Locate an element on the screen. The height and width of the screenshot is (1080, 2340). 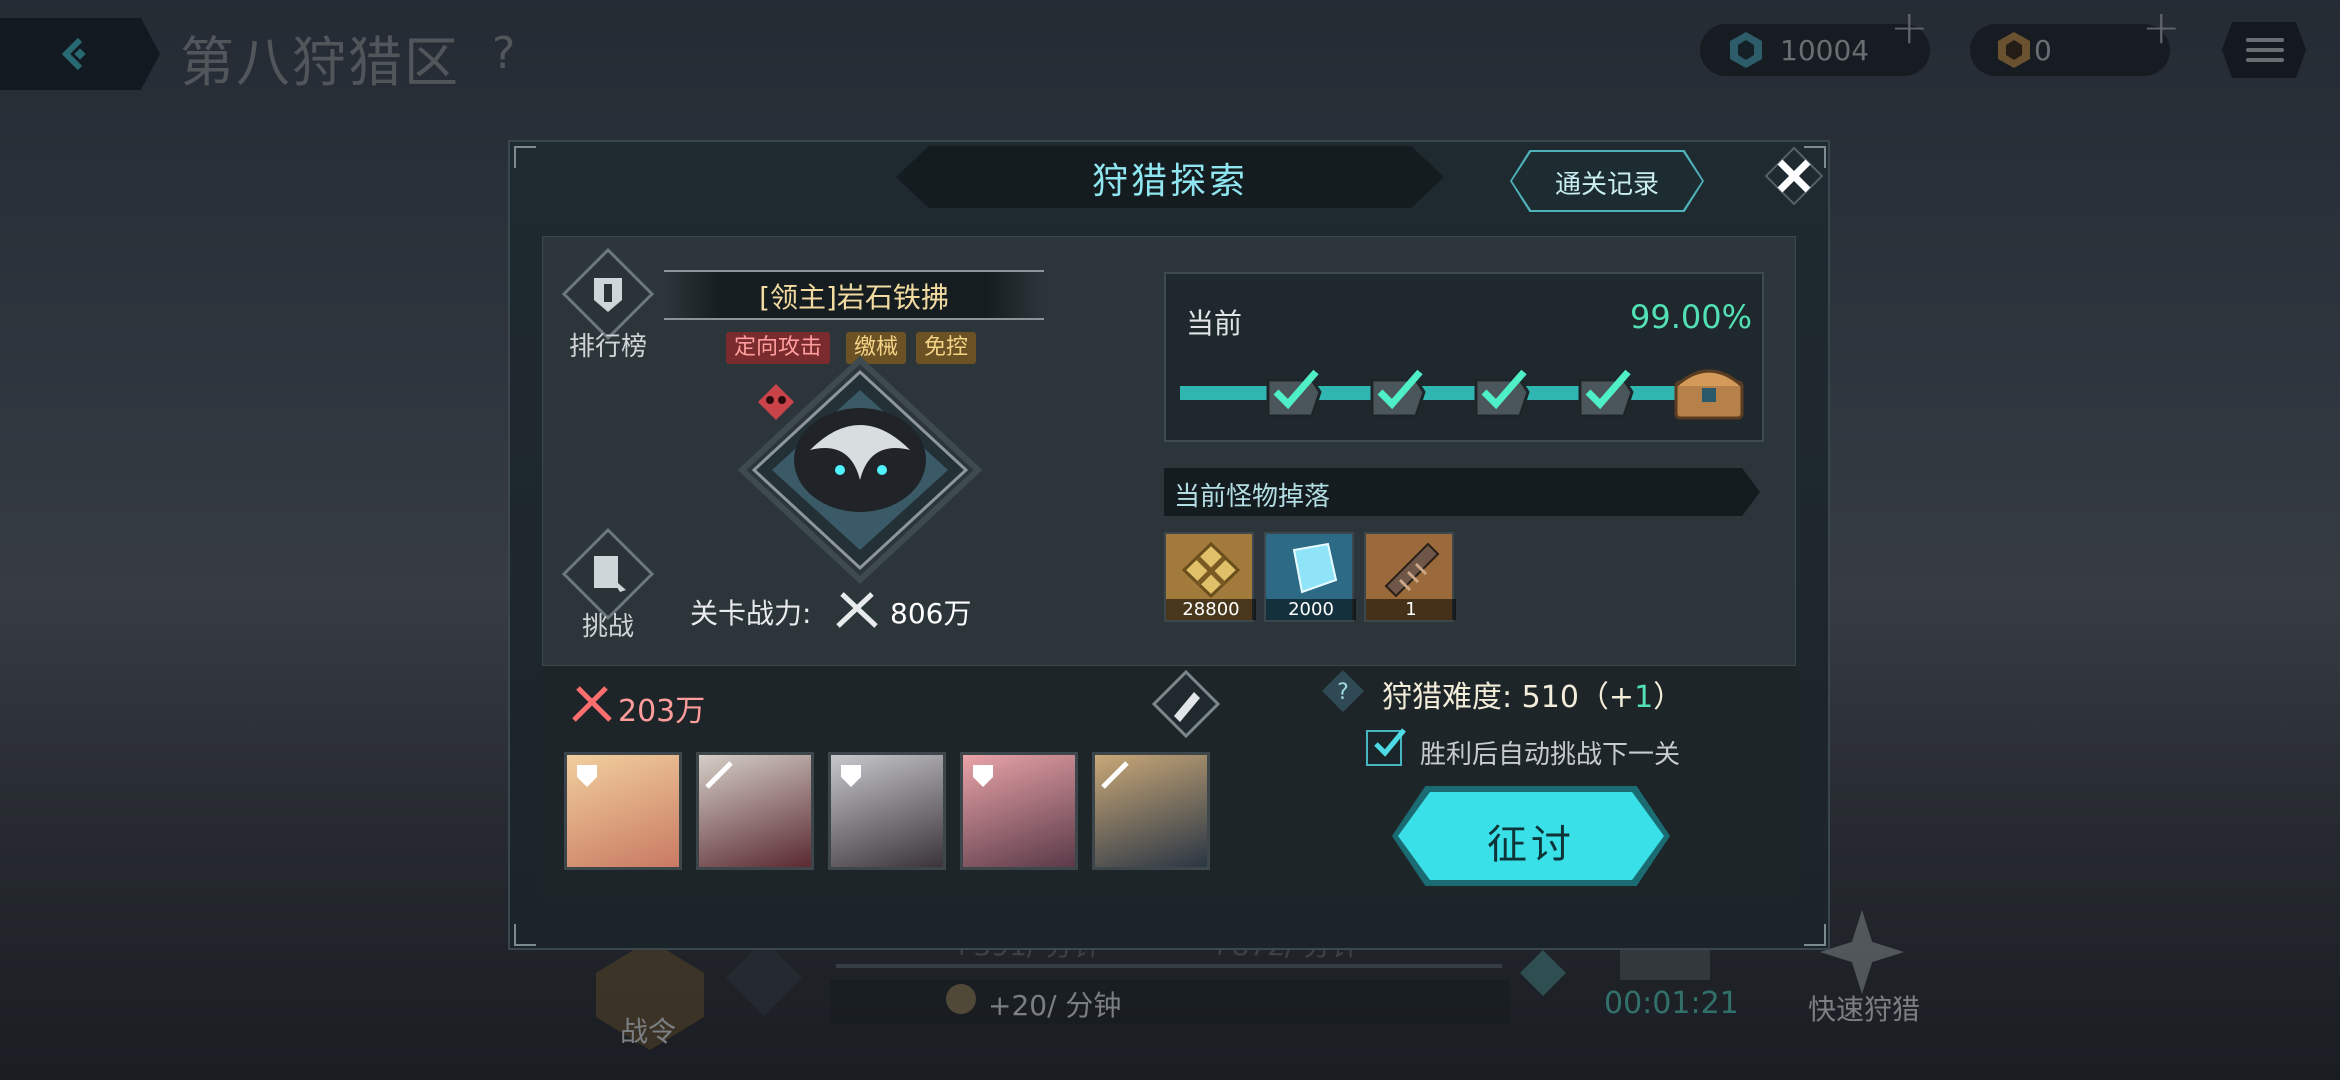
challenge-label: 挑战 is located at coordinates (608, 624).